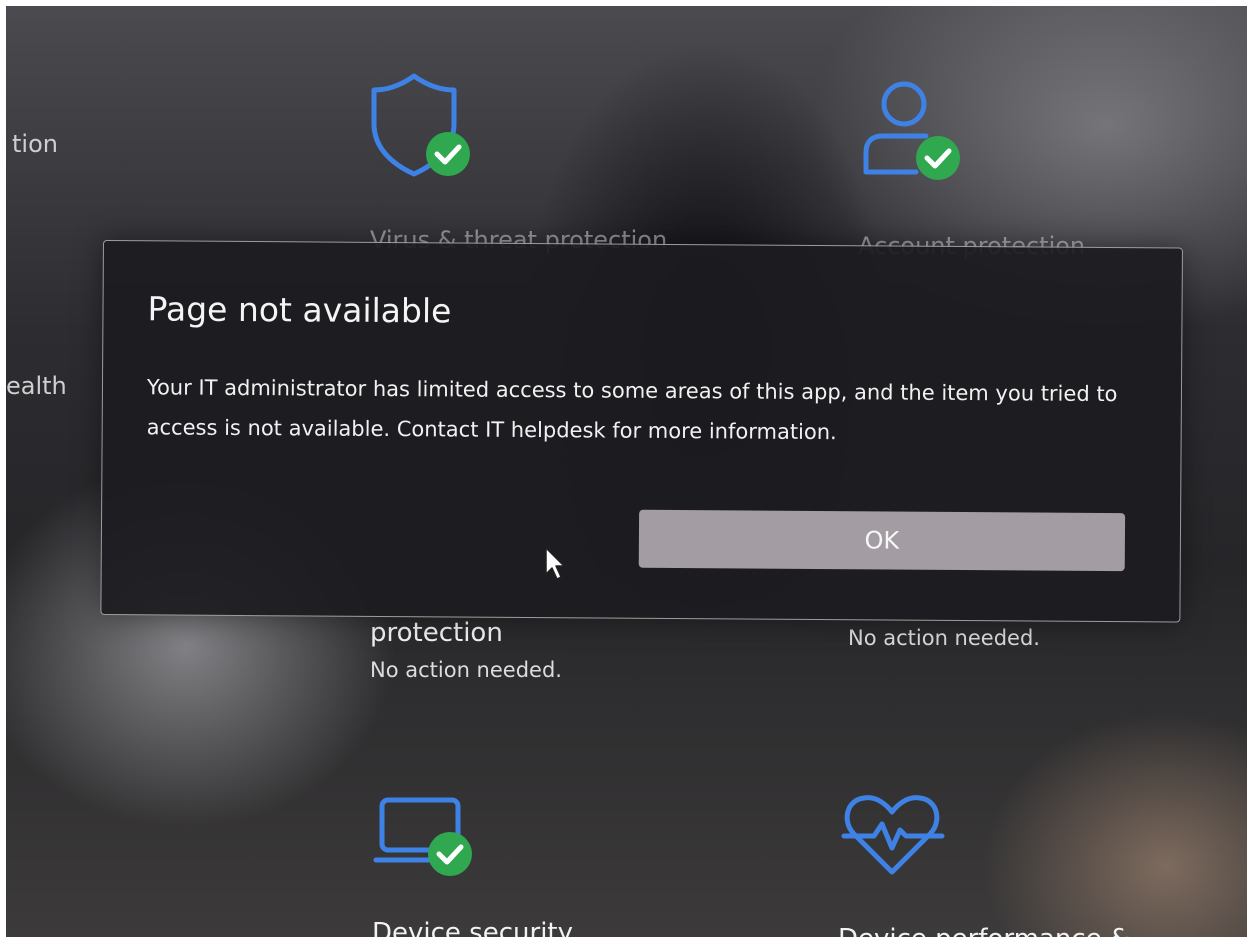 This screenshot has height=943, width=1253. What do you see at coordinates (35, 144) in the screenshot?
I see `sidebar-label-cut-top: tion` at bounding box center [35, 144].